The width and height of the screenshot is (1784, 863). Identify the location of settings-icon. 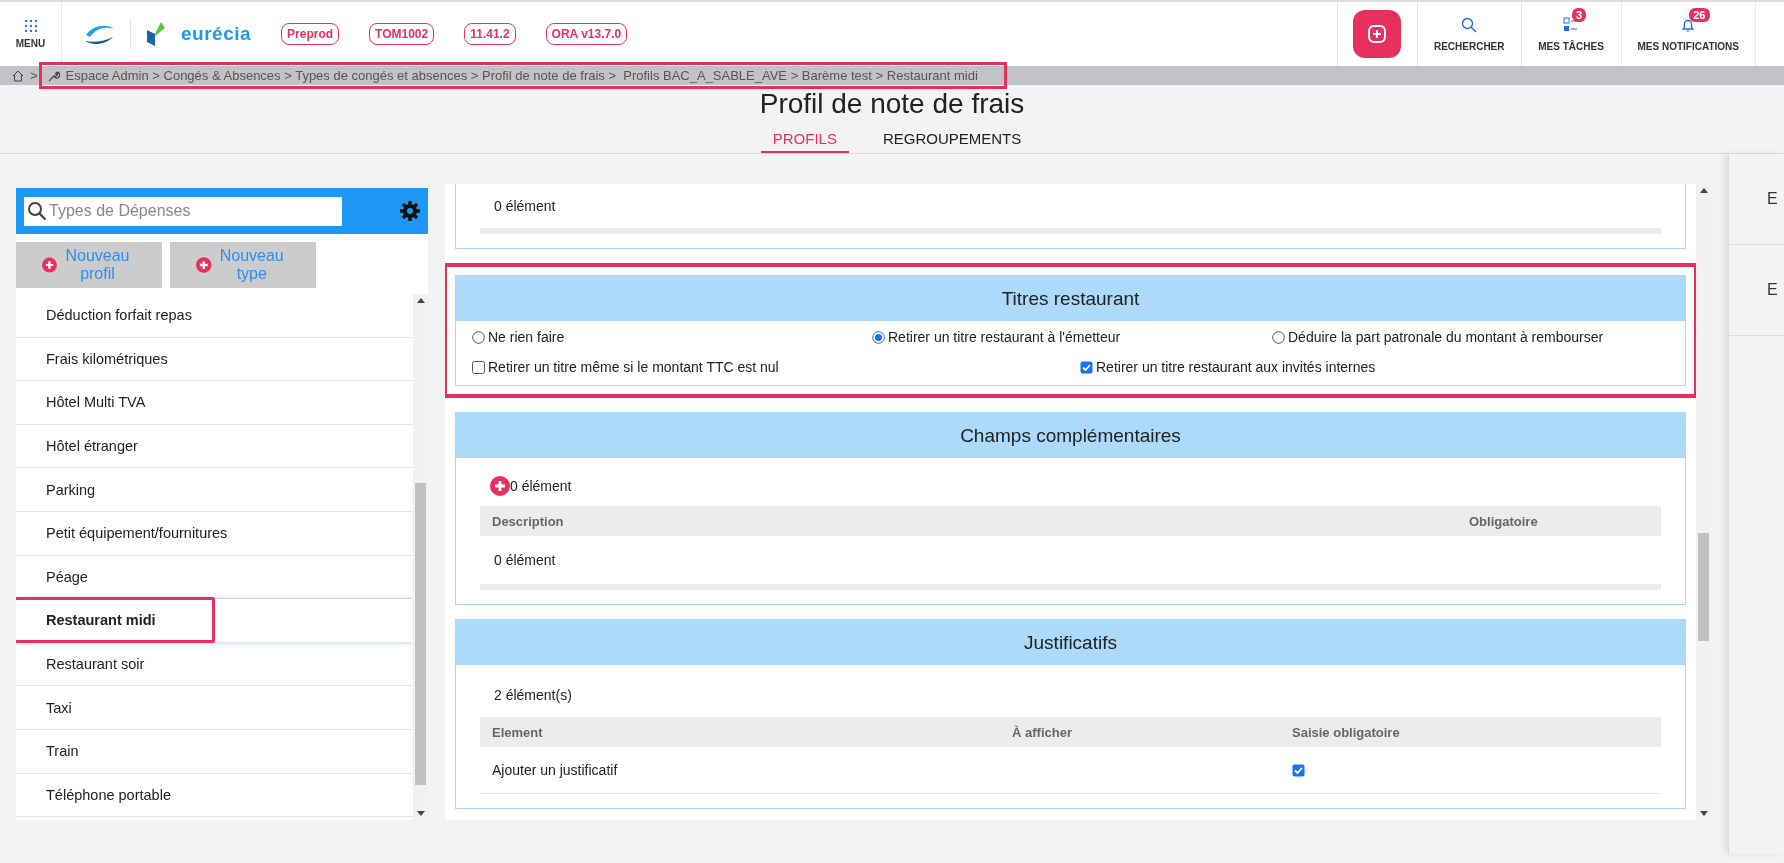
(410, 211).